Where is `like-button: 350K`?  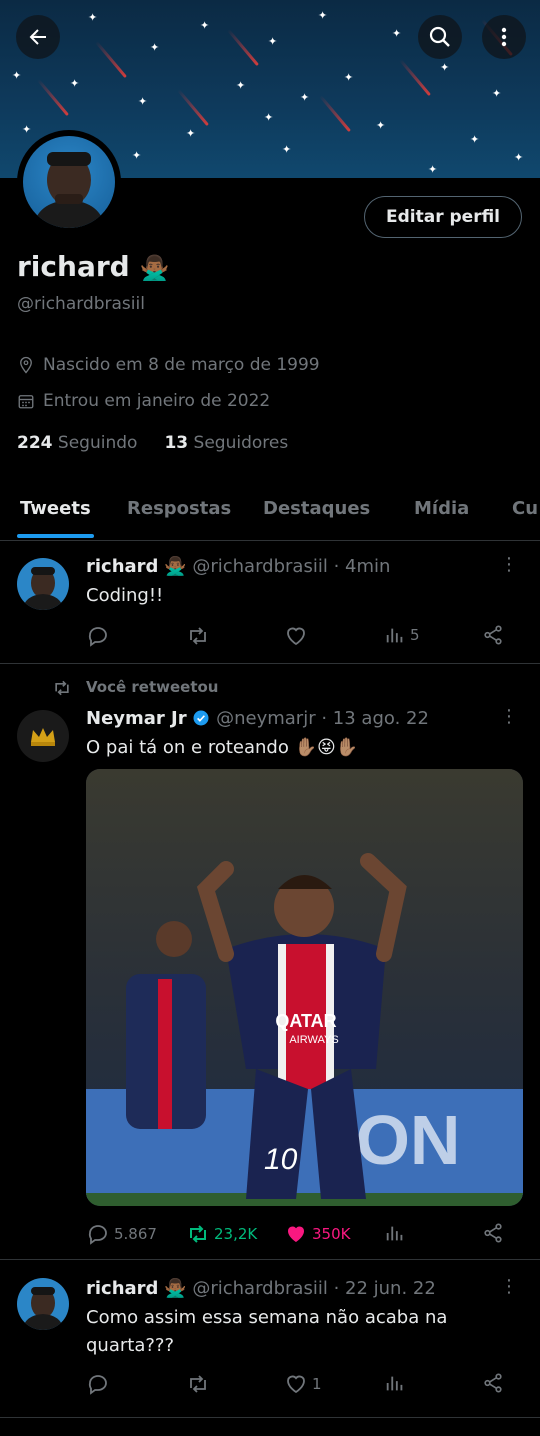
like-button: 350K is located at coordinates (317, 1234).